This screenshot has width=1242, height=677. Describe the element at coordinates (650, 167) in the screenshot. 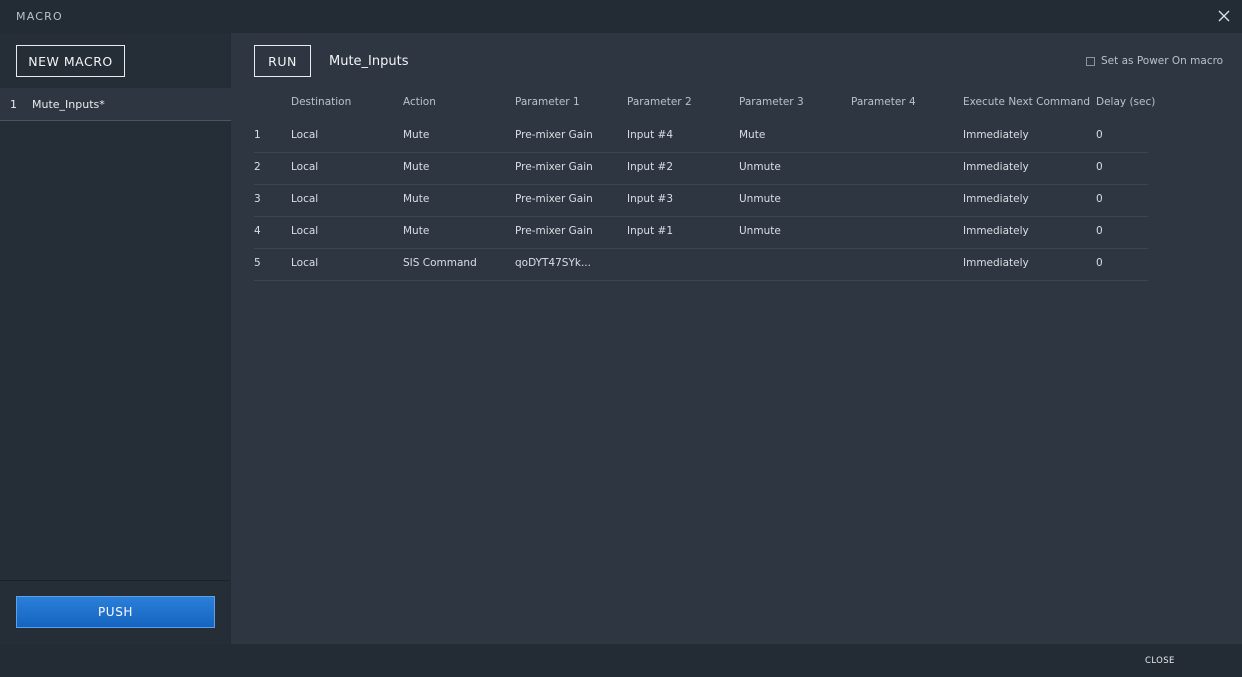

I see `parameter-2-cell: Input #2` at that location.